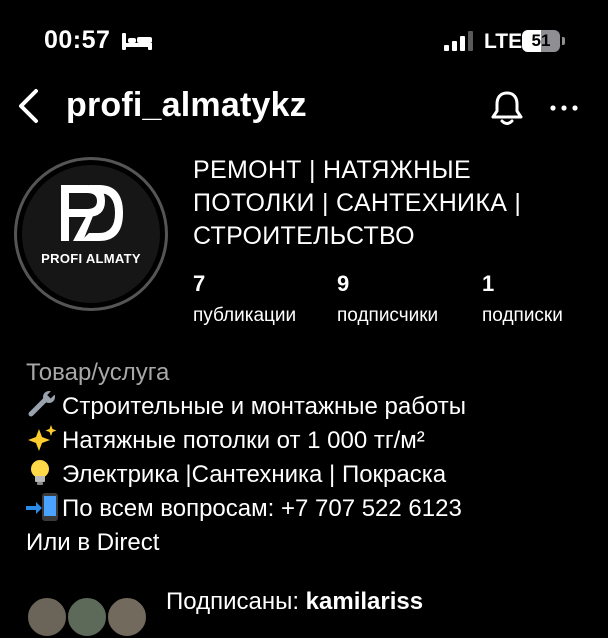  Describe the element at coordinates (92, 213) in the screenshot. I see `pa-logo-icon` at that location.